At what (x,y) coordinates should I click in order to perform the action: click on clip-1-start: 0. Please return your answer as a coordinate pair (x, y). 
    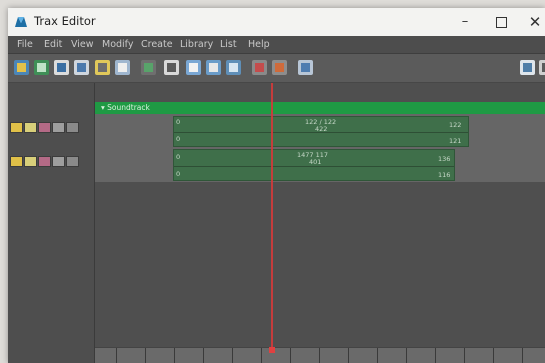
    Looking at the image, I should click on (178, 122).